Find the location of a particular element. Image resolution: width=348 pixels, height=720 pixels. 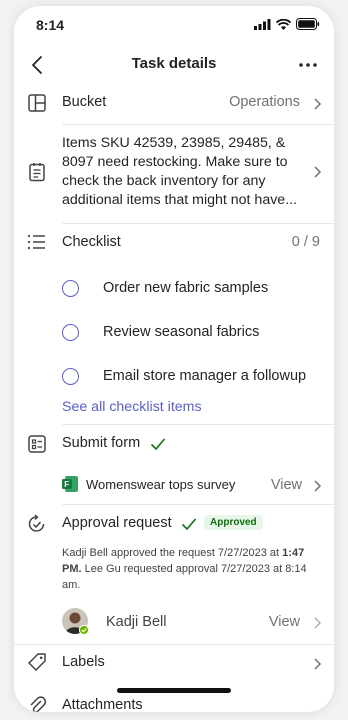

approval-icon is located at coordinates (36, 523).